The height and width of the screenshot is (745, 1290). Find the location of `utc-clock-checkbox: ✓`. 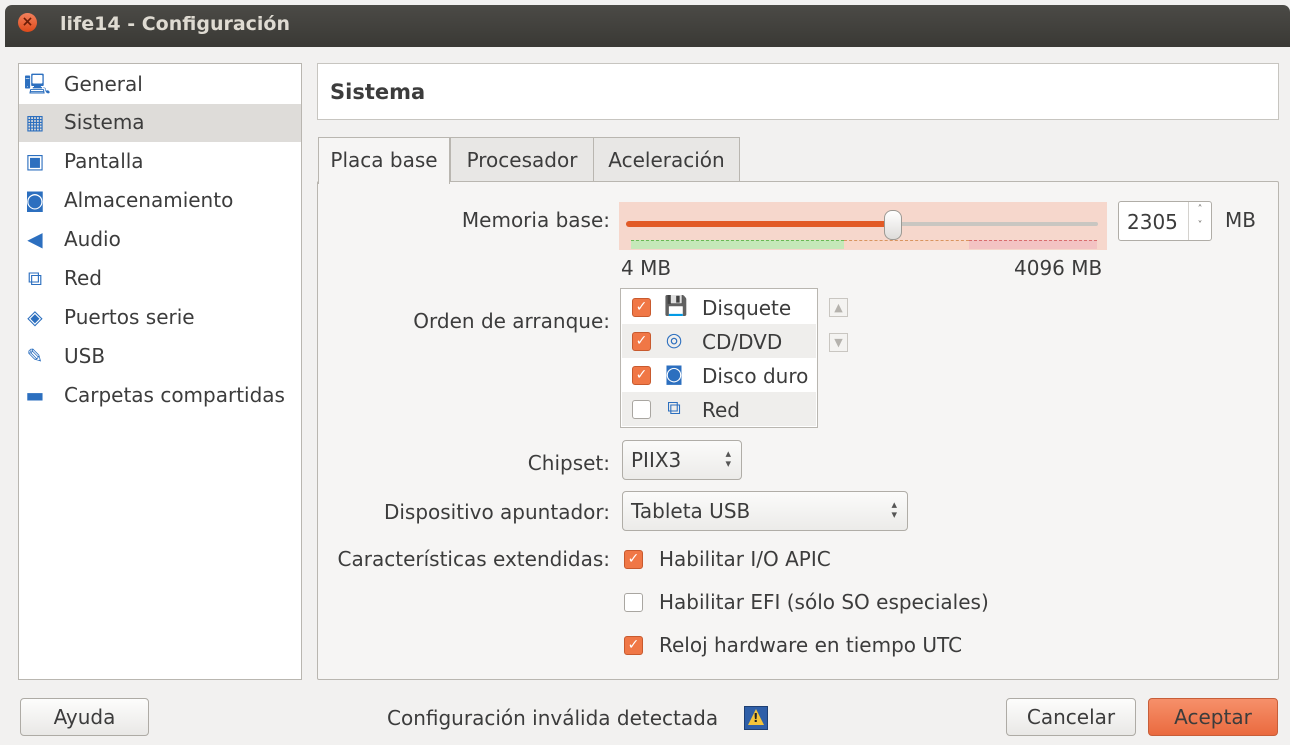

utc-clock-checkbox: ✓ is located at coordinates (633, 645).